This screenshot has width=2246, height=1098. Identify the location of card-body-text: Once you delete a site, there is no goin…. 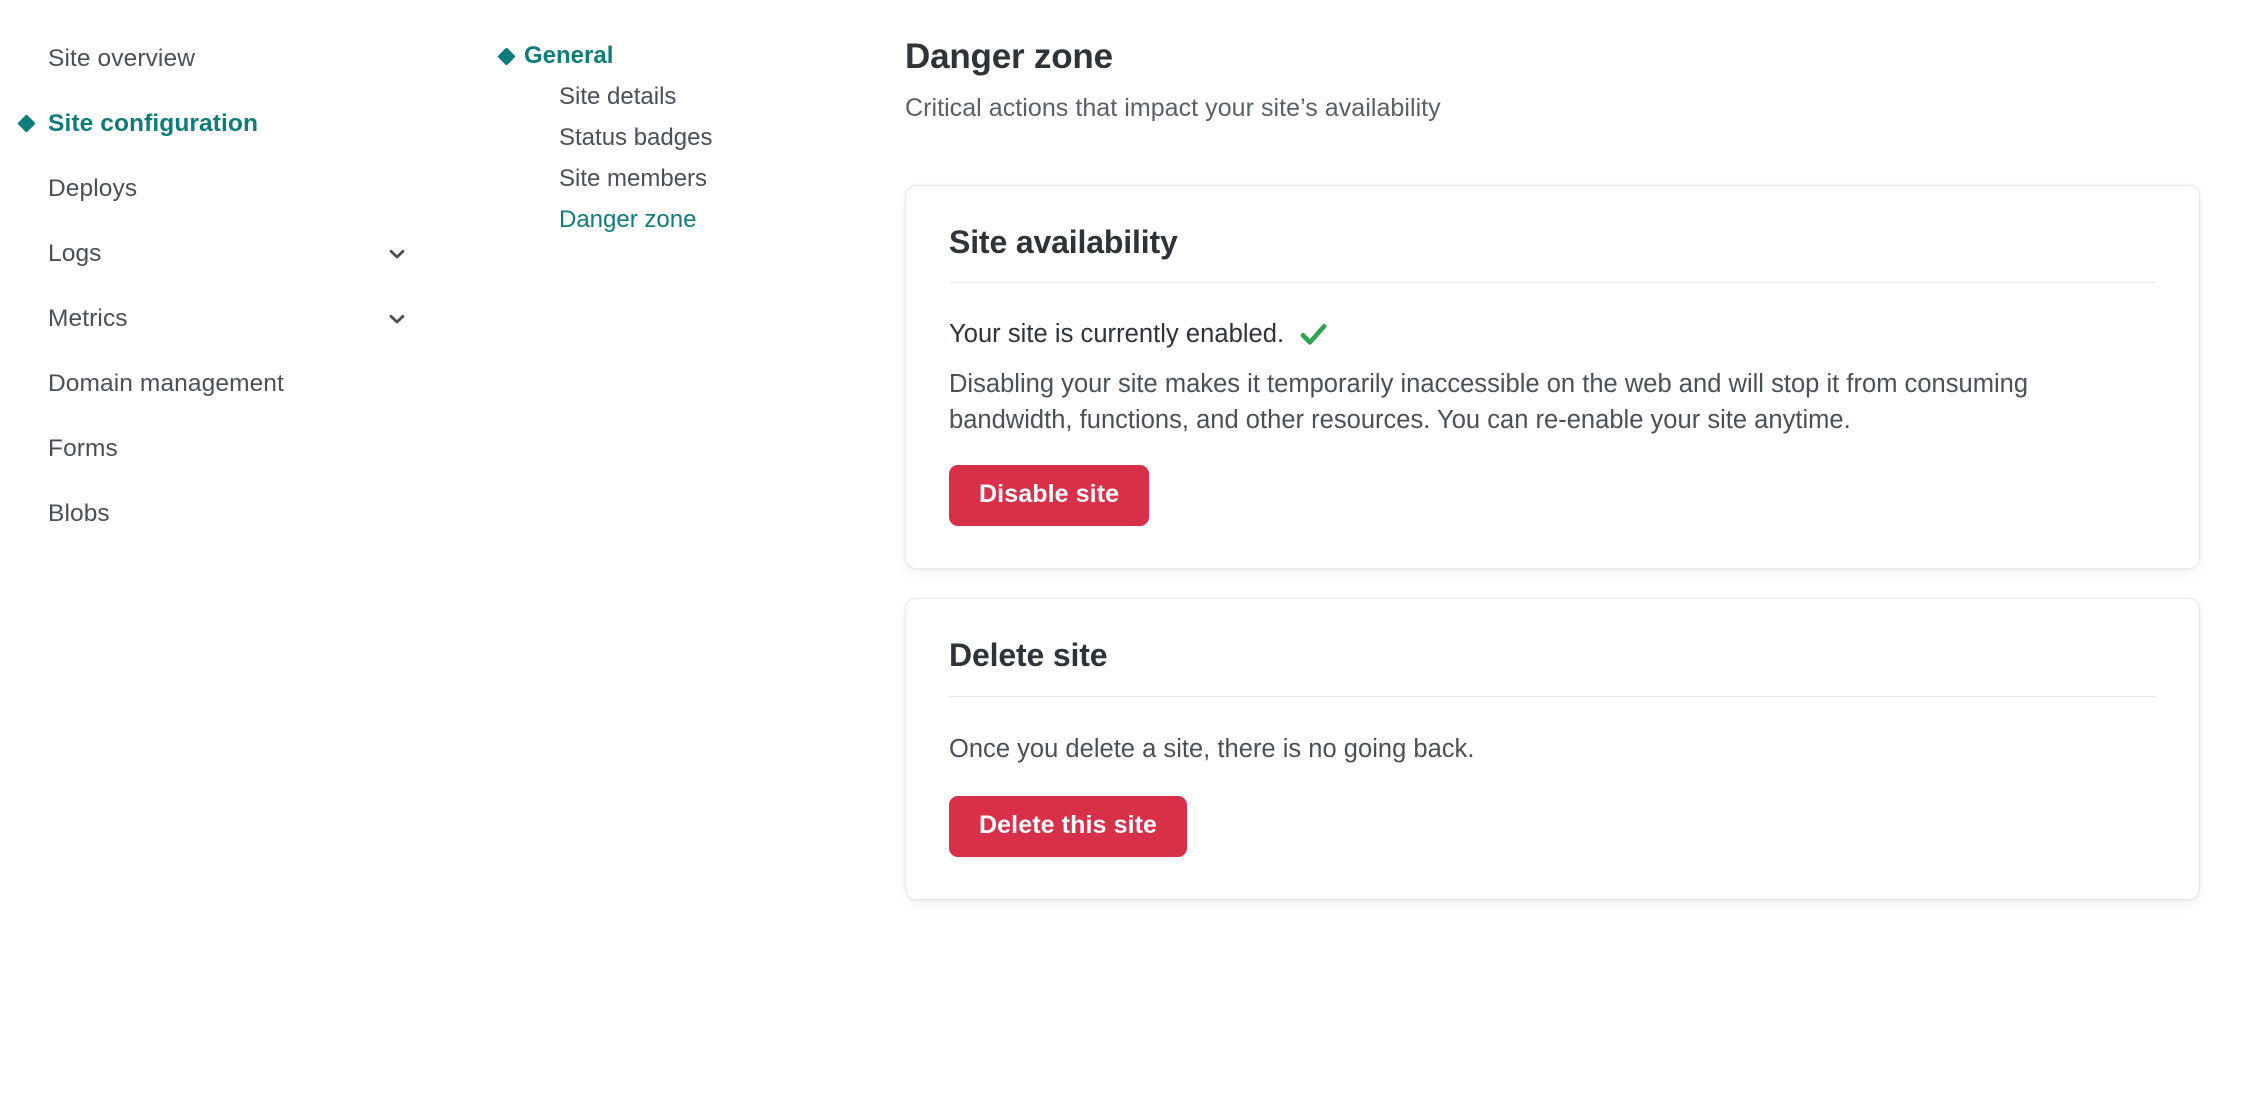
(1212, 748).